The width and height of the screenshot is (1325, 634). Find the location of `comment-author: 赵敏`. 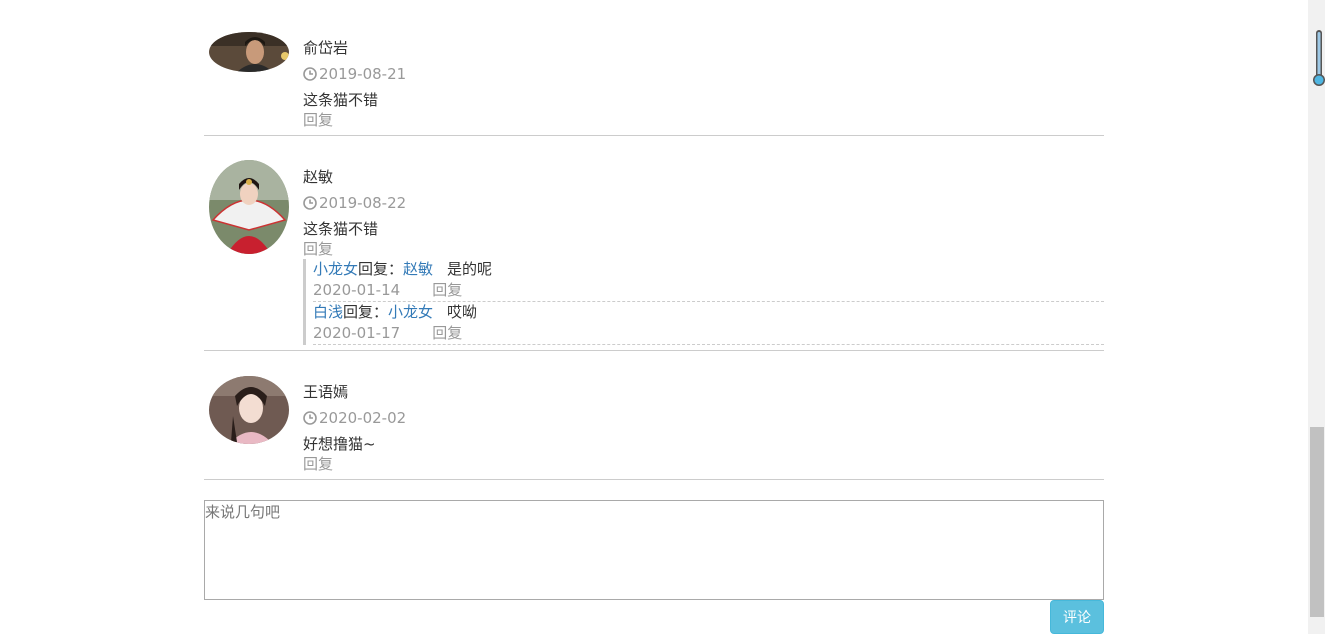

comment-author: 赵敏 is located at coordinates (318, 177).